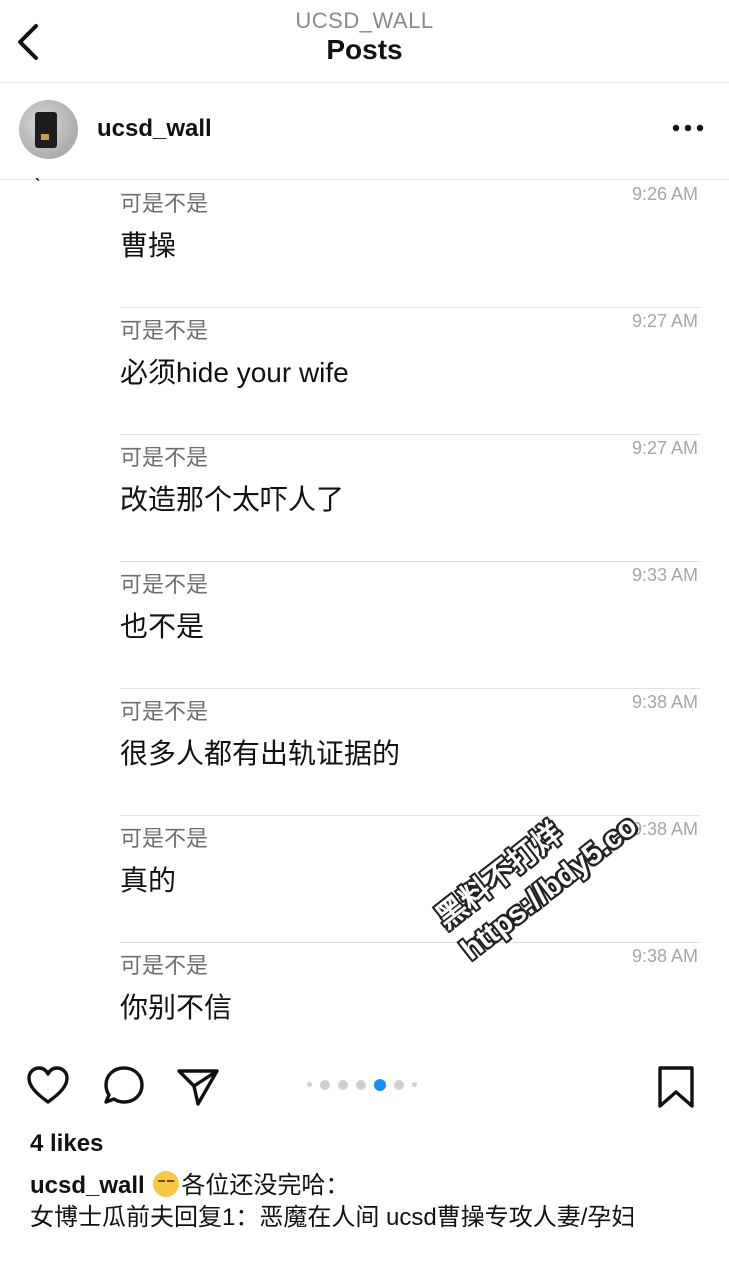  I want to click on like-button, so click(48, 1086).